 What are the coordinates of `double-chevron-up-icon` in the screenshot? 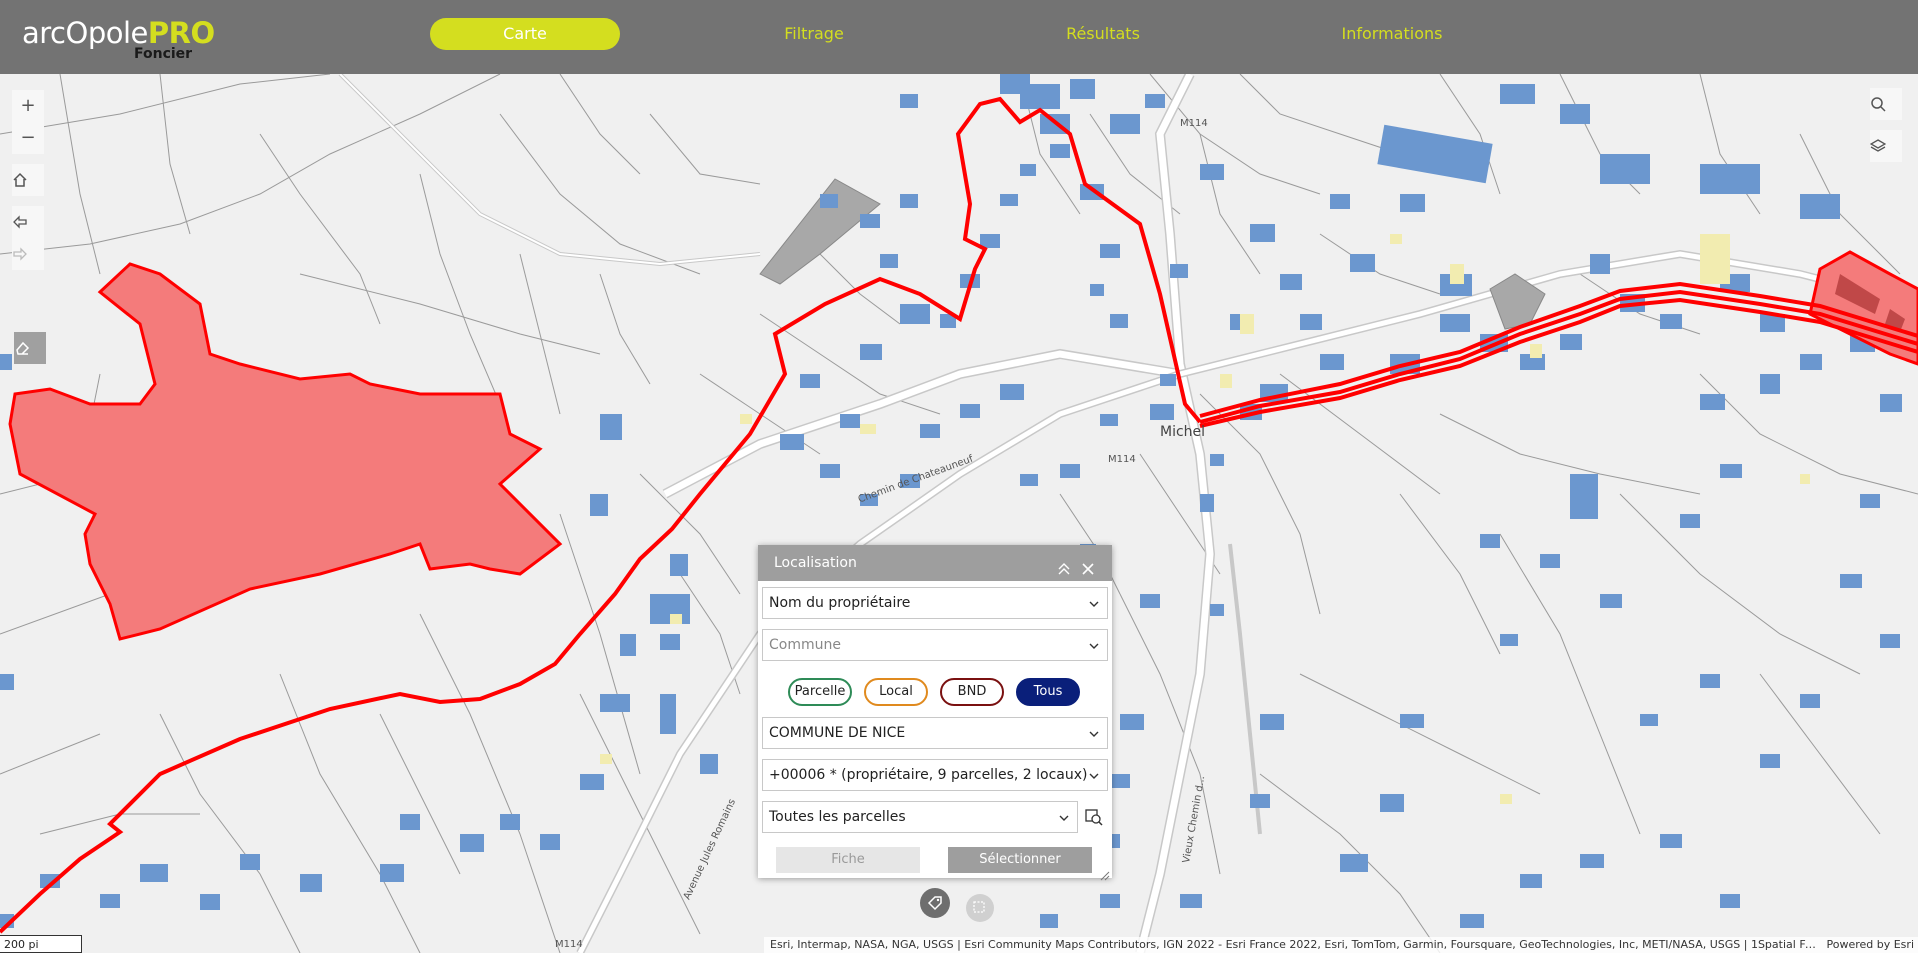 It's located at (1064, 569).